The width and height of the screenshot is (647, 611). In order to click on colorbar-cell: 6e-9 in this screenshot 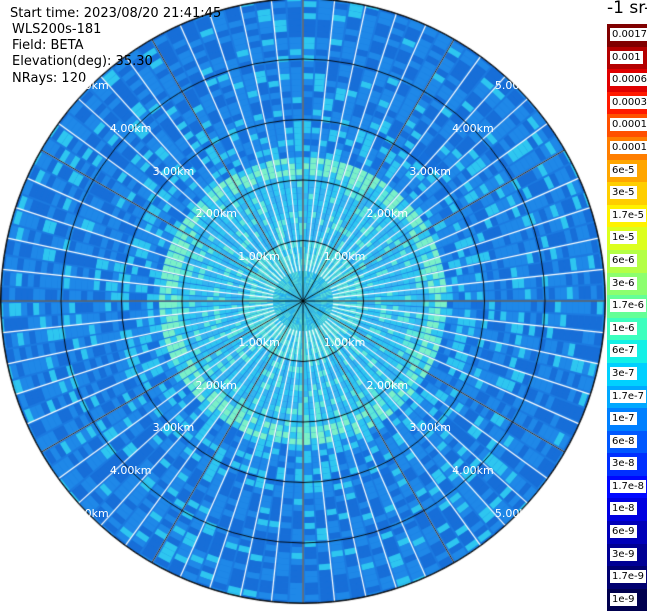, I will do `click(627, 532)`.